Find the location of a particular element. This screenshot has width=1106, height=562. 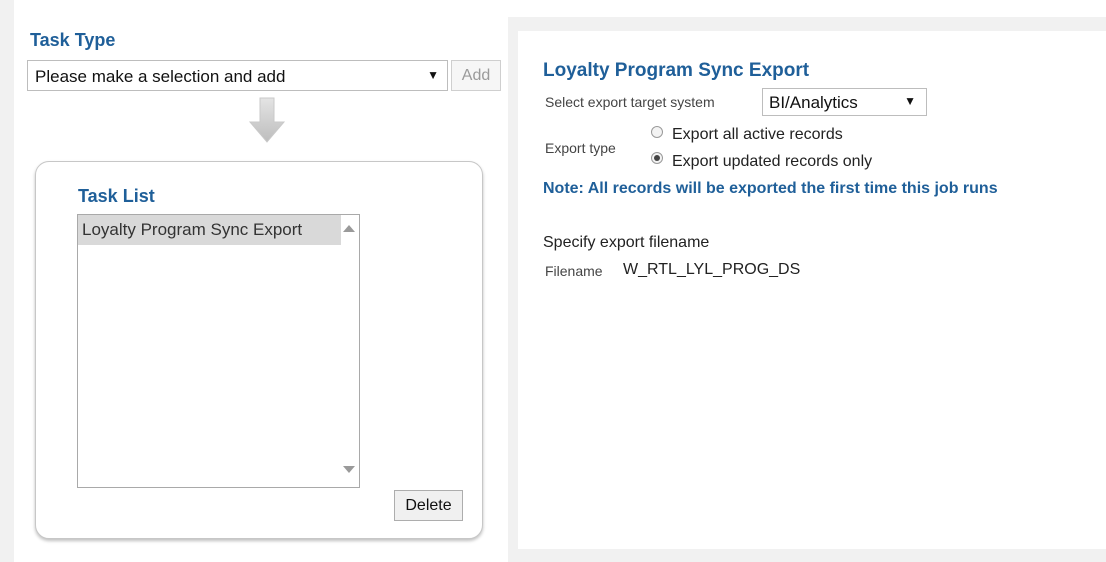

filename-label: Filename is located at coordinates (574, 271).